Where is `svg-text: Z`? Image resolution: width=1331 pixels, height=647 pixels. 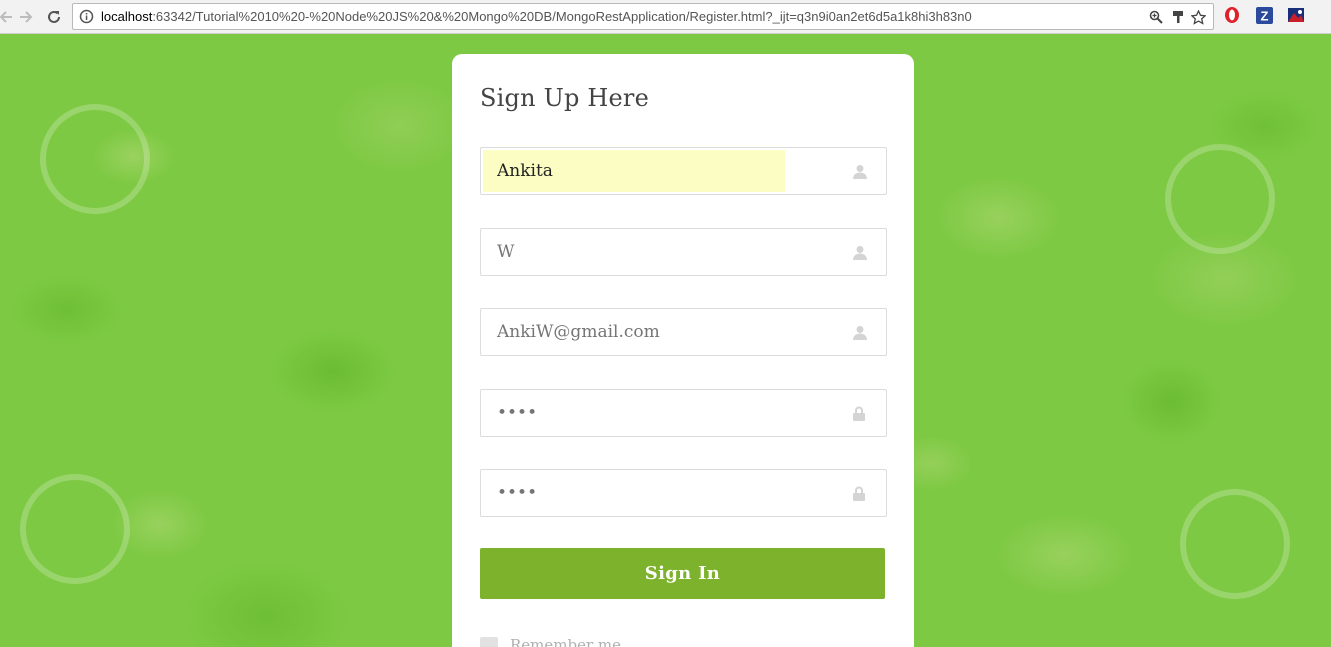 svg-text: Z is located at coordinates (1264, 15).